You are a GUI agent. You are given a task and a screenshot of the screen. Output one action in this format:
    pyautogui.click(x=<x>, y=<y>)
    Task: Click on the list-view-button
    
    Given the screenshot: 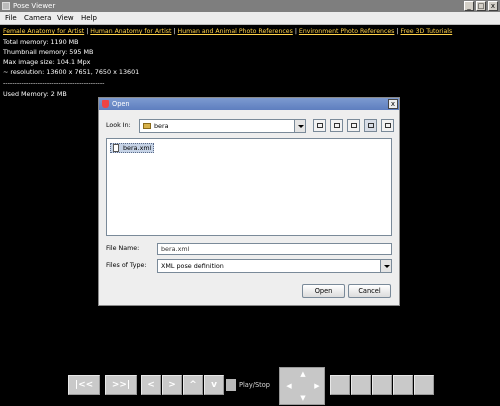 What is the action you would take?
    pyautogui.click(x=370, y=125)
    